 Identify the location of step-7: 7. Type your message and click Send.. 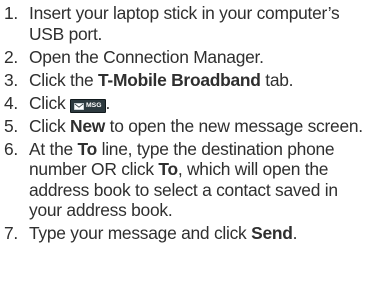
(187, 233).